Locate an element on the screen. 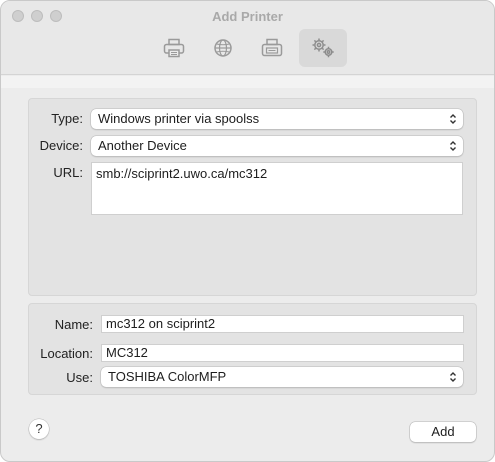 This screenshot has height=462, width=495. toolbar-advanced-button is located at coordinates (323, 48).